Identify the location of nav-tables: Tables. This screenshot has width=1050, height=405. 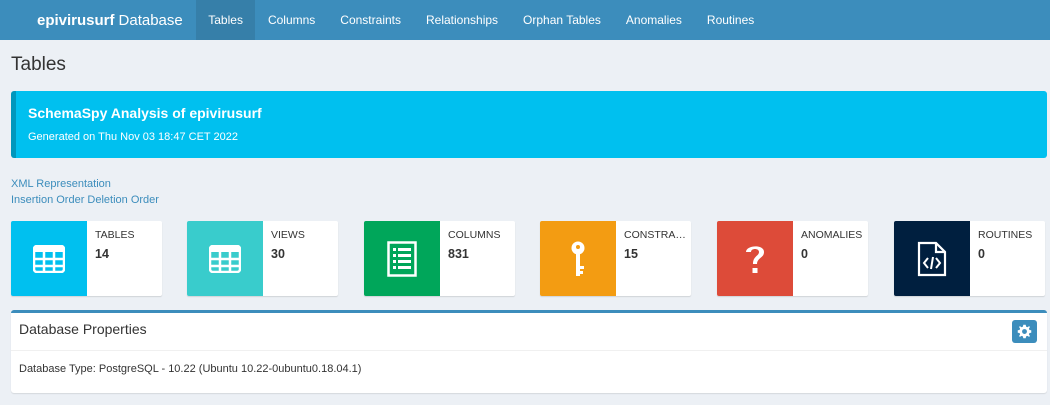
(225, 20).